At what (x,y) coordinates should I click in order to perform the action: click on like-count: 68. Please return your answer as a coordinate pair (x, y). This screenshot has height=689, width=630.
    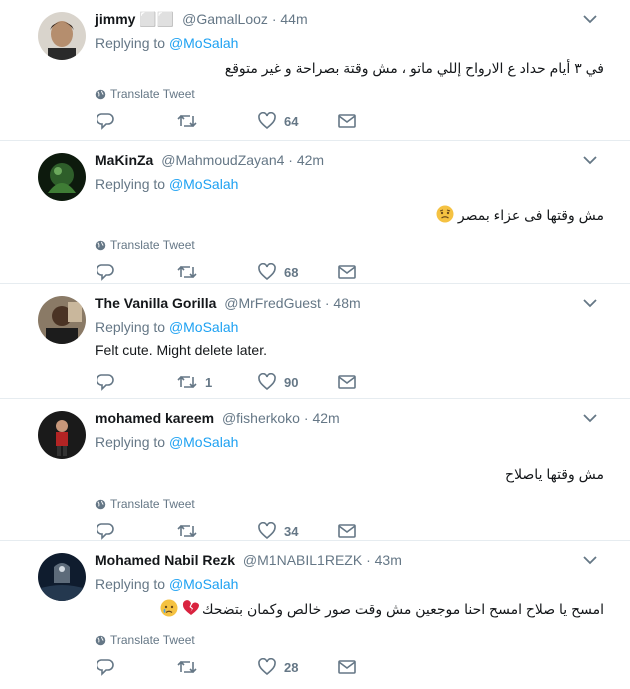
    Looking at the image, I should click on (291, 272).